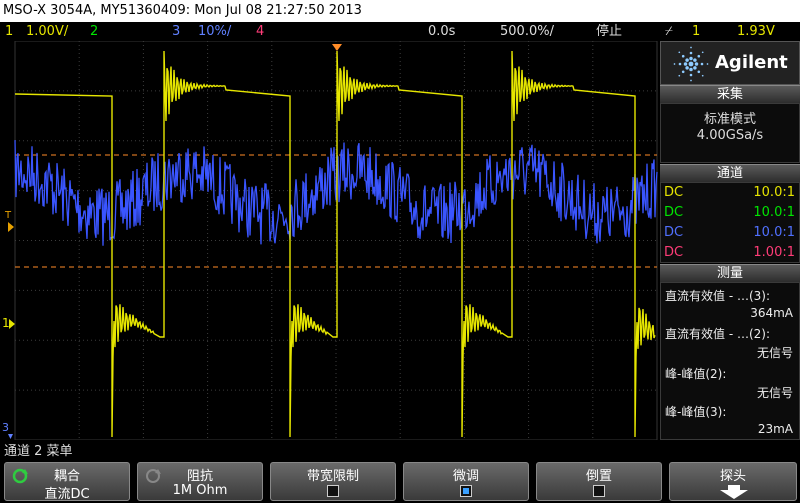 The height and width of the screenshot is (503, 800). I want to click on ch1-ground-marker, so click(12, 324).